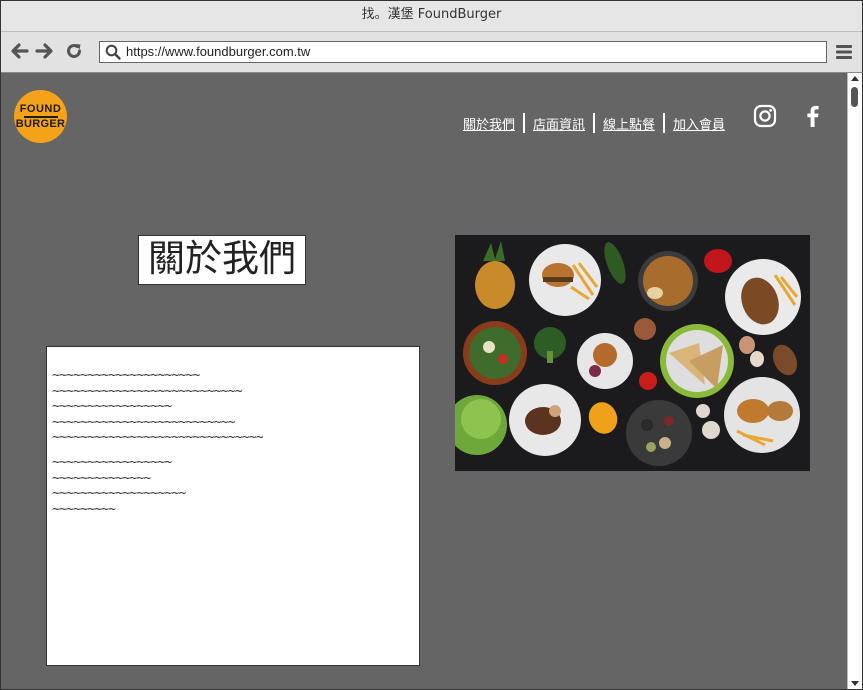 This screenshot has width=863, height=690. Describe the element at coordinates (463, 52) in the screenshot. I see `address-bar: https://www.foundburger.com.tw` at that location.